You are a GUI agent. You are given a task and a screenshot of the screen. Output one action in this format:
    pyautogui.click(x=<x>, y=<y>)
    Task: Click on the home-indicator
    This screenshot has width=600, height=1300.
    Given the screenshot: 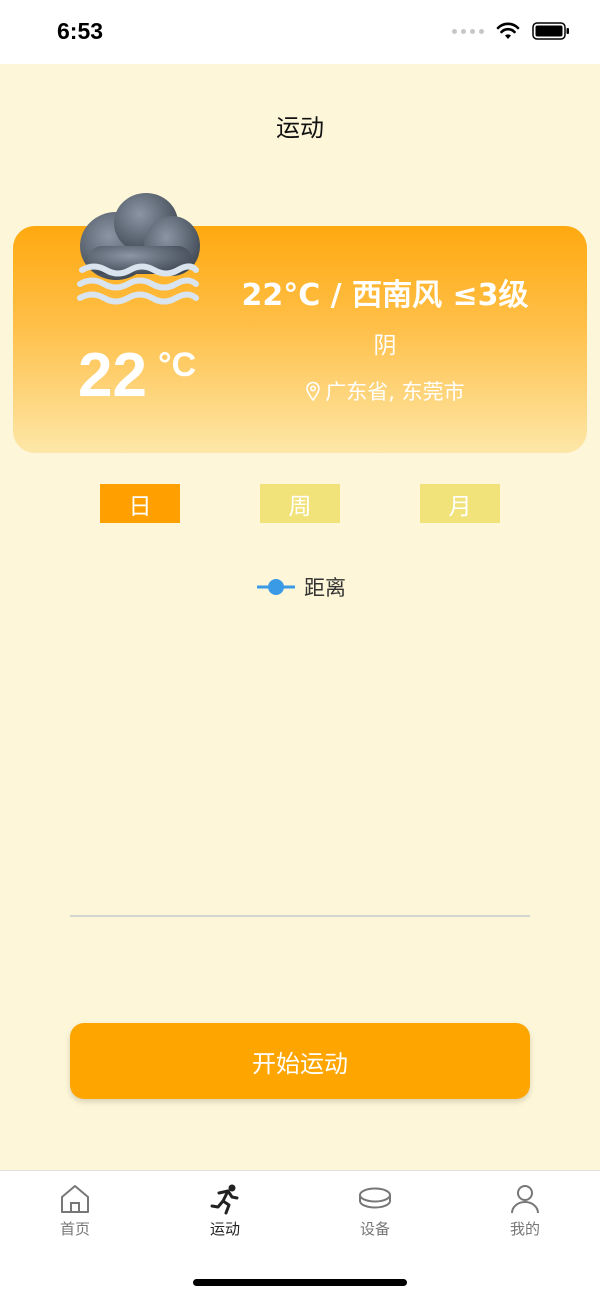 What is the action you would take?
    pyautogui.click(x=300, y=1282)
    